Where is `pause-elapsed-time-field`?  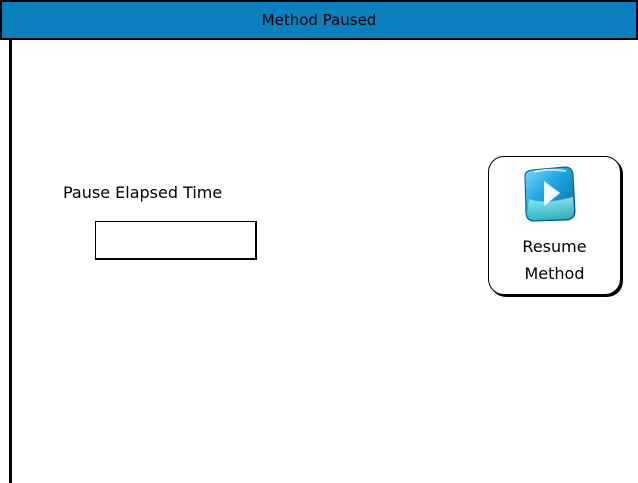
pause-elapsed-time-field is located at coordinates (176, 240).